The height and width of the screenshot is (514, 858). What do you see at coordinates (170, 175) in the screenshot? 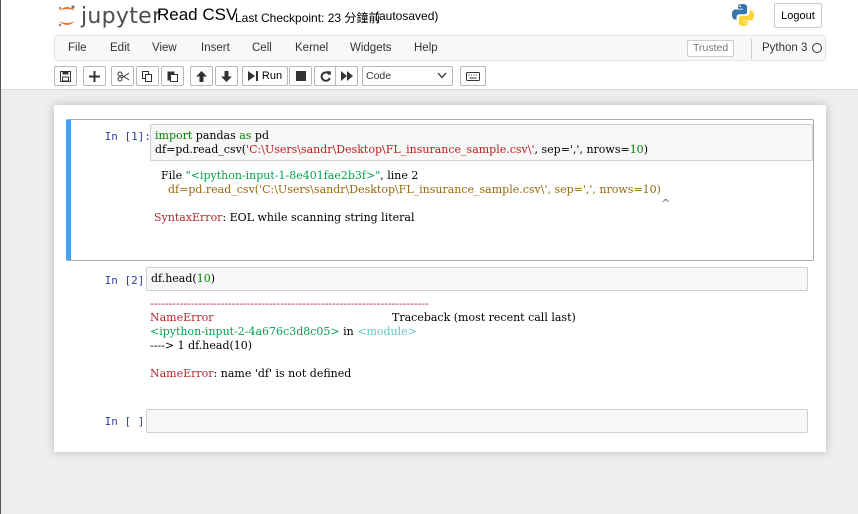
I see `output-text: File` at bounding box center [170, 175].